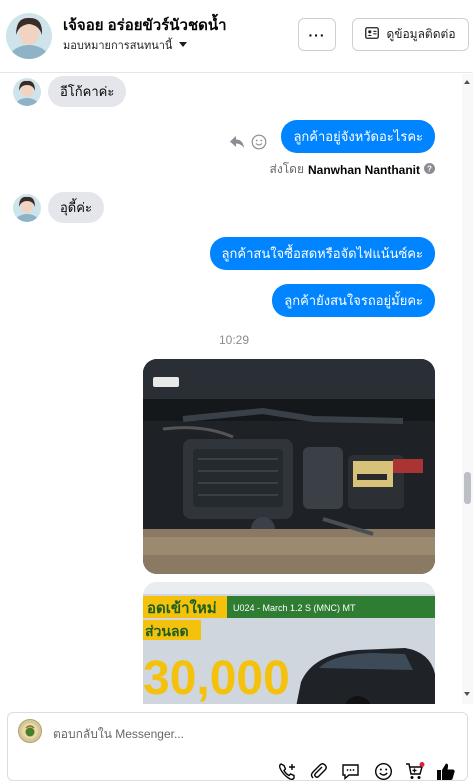 The height and width of the screenshot is (781, 473). I want to click on composer-box, so click(237, 746).